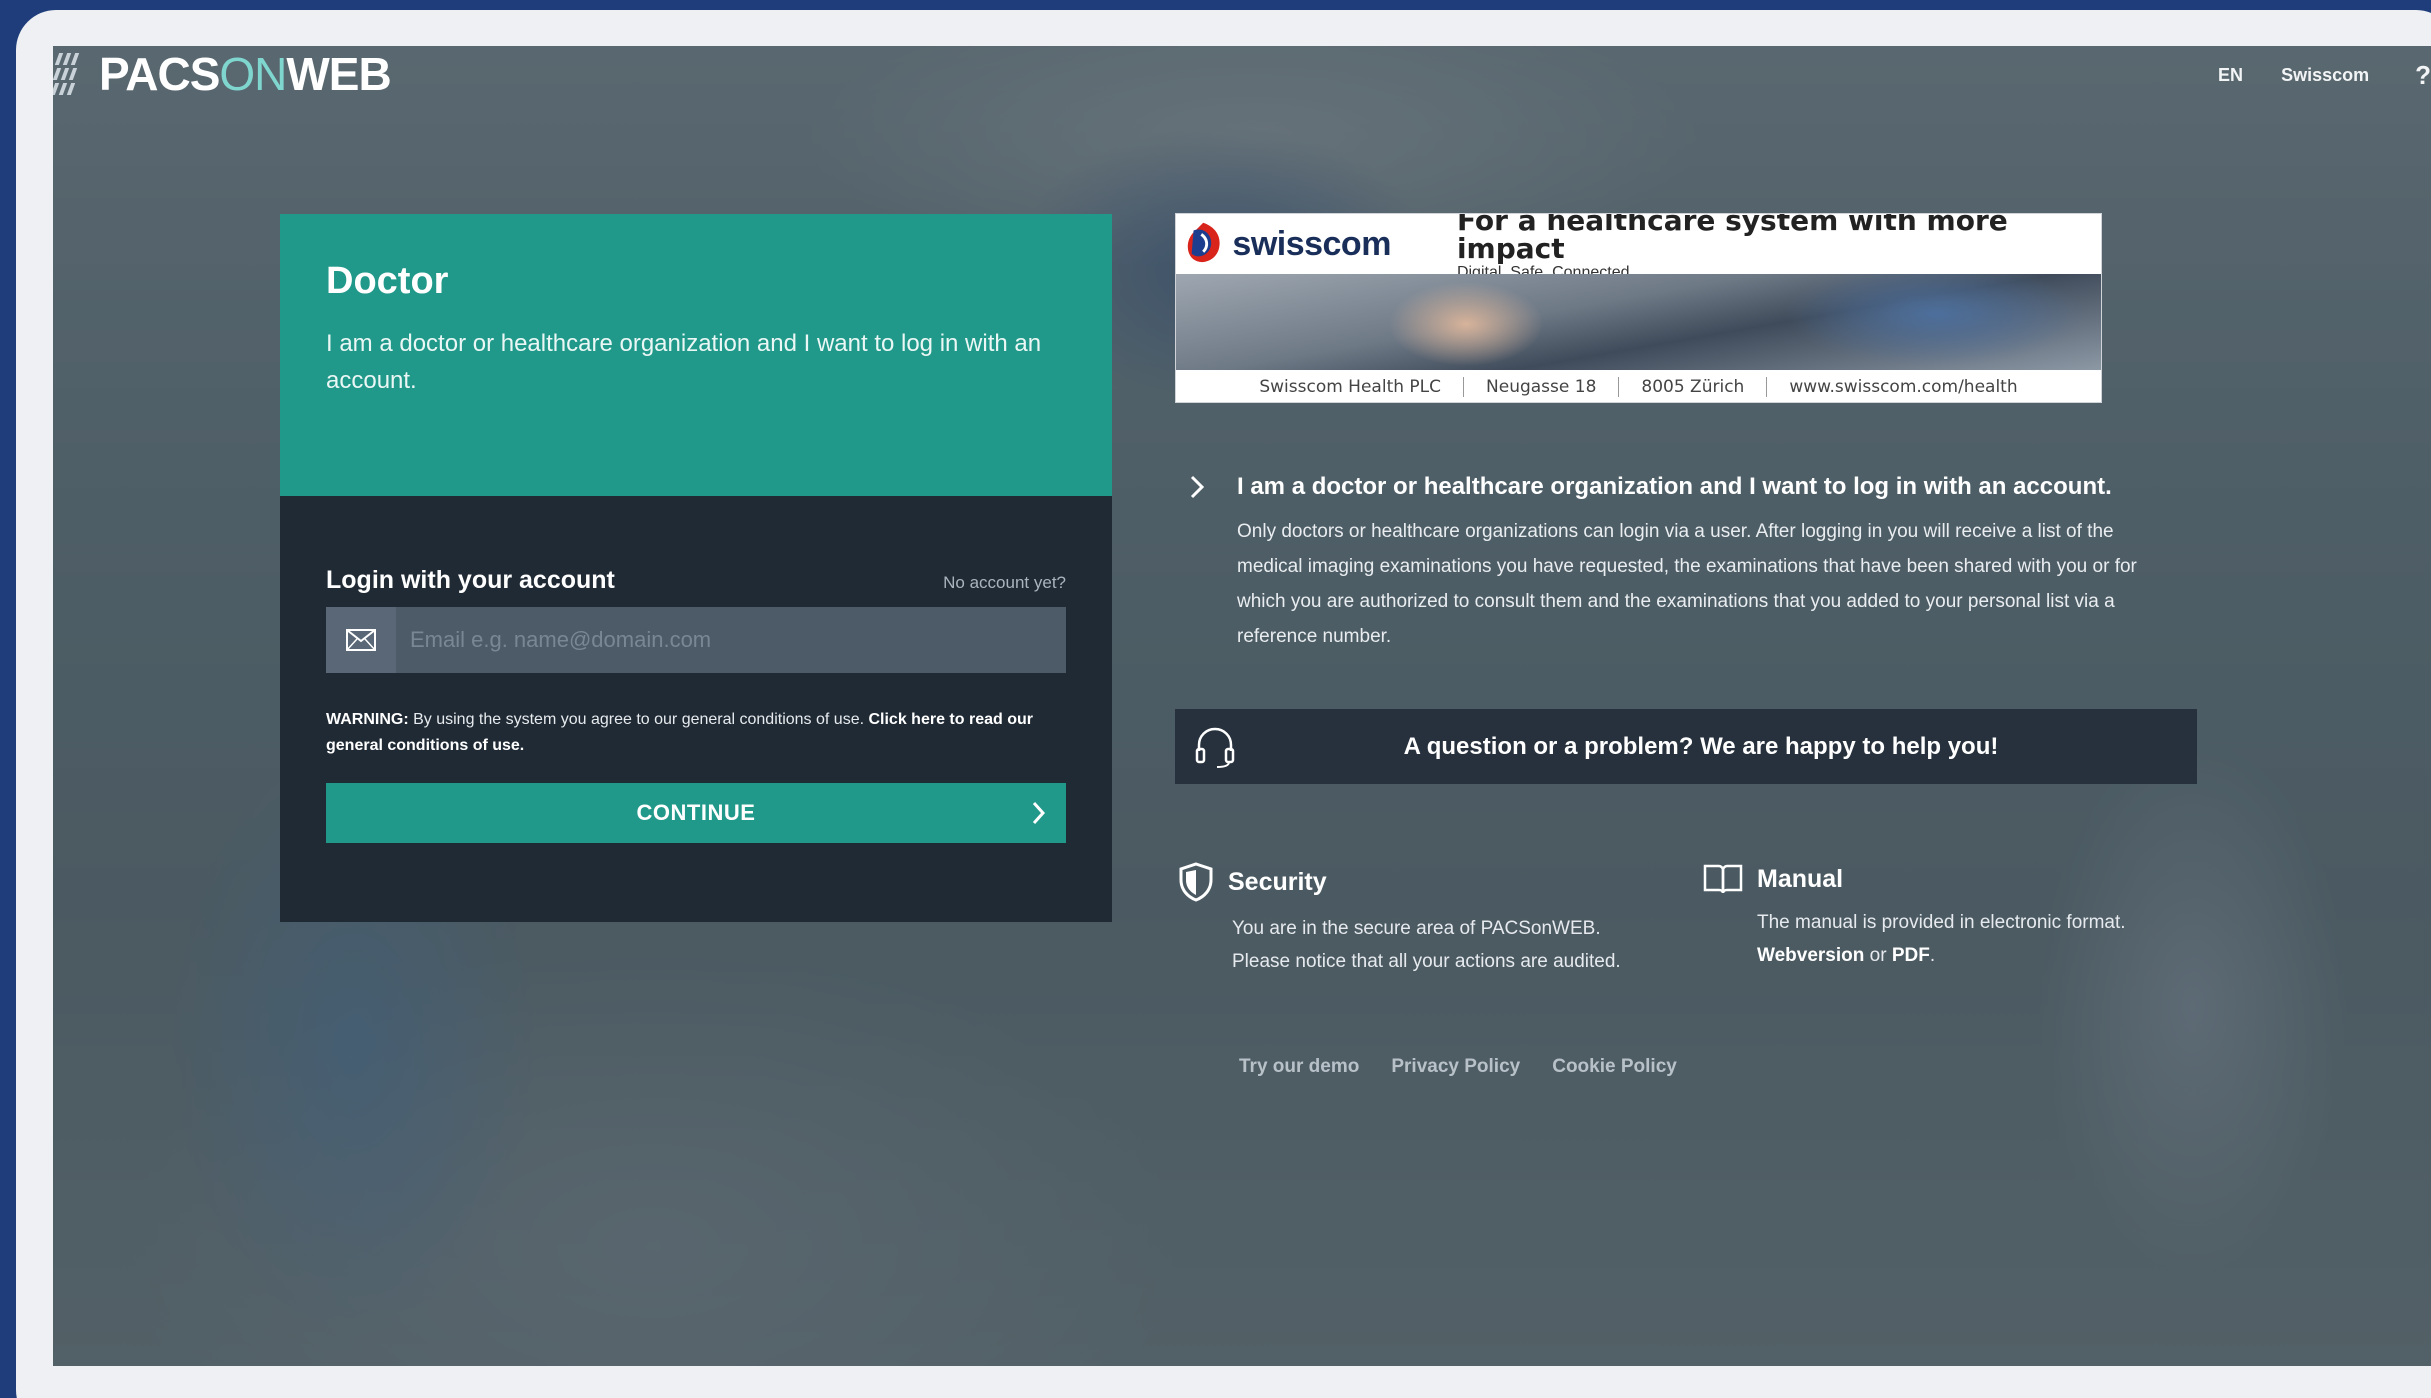 This screenshot has width=2431, height=1398. Describe the element at coordinates (470, 580) in the screenshot. I see `login-heading: Login with your account` at that location.